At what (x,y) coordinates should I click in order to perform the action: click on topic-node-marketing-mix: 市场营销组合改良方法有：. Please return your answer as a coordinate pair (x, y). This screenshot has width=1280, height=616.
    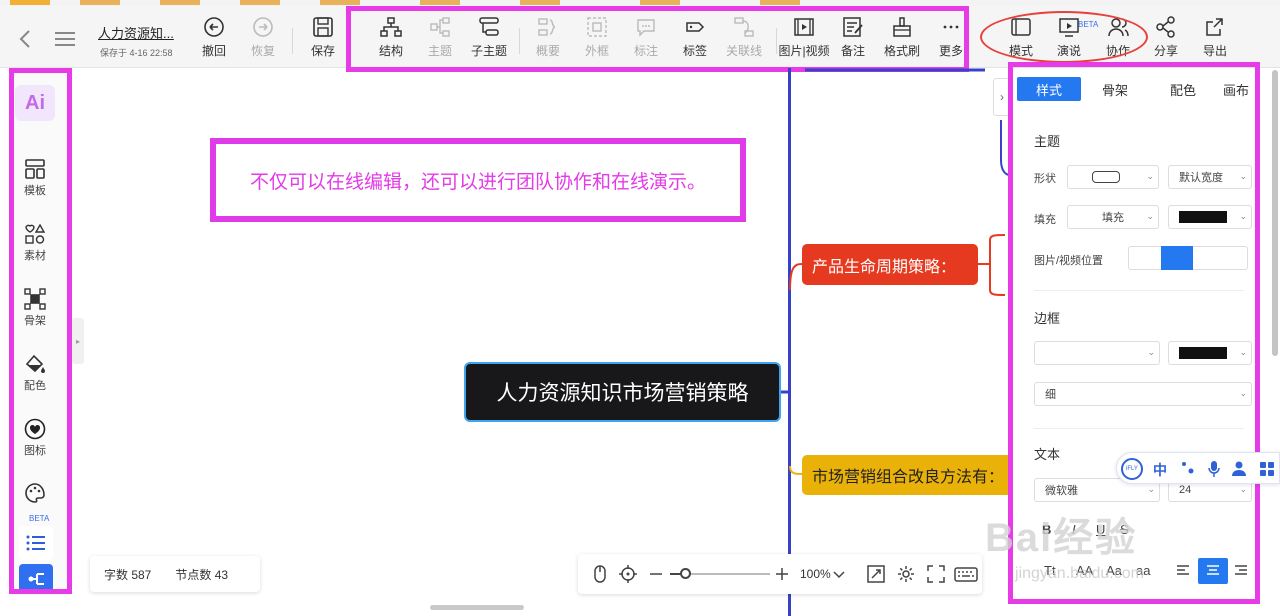
    Looking at the image, I should click on (909, 475).